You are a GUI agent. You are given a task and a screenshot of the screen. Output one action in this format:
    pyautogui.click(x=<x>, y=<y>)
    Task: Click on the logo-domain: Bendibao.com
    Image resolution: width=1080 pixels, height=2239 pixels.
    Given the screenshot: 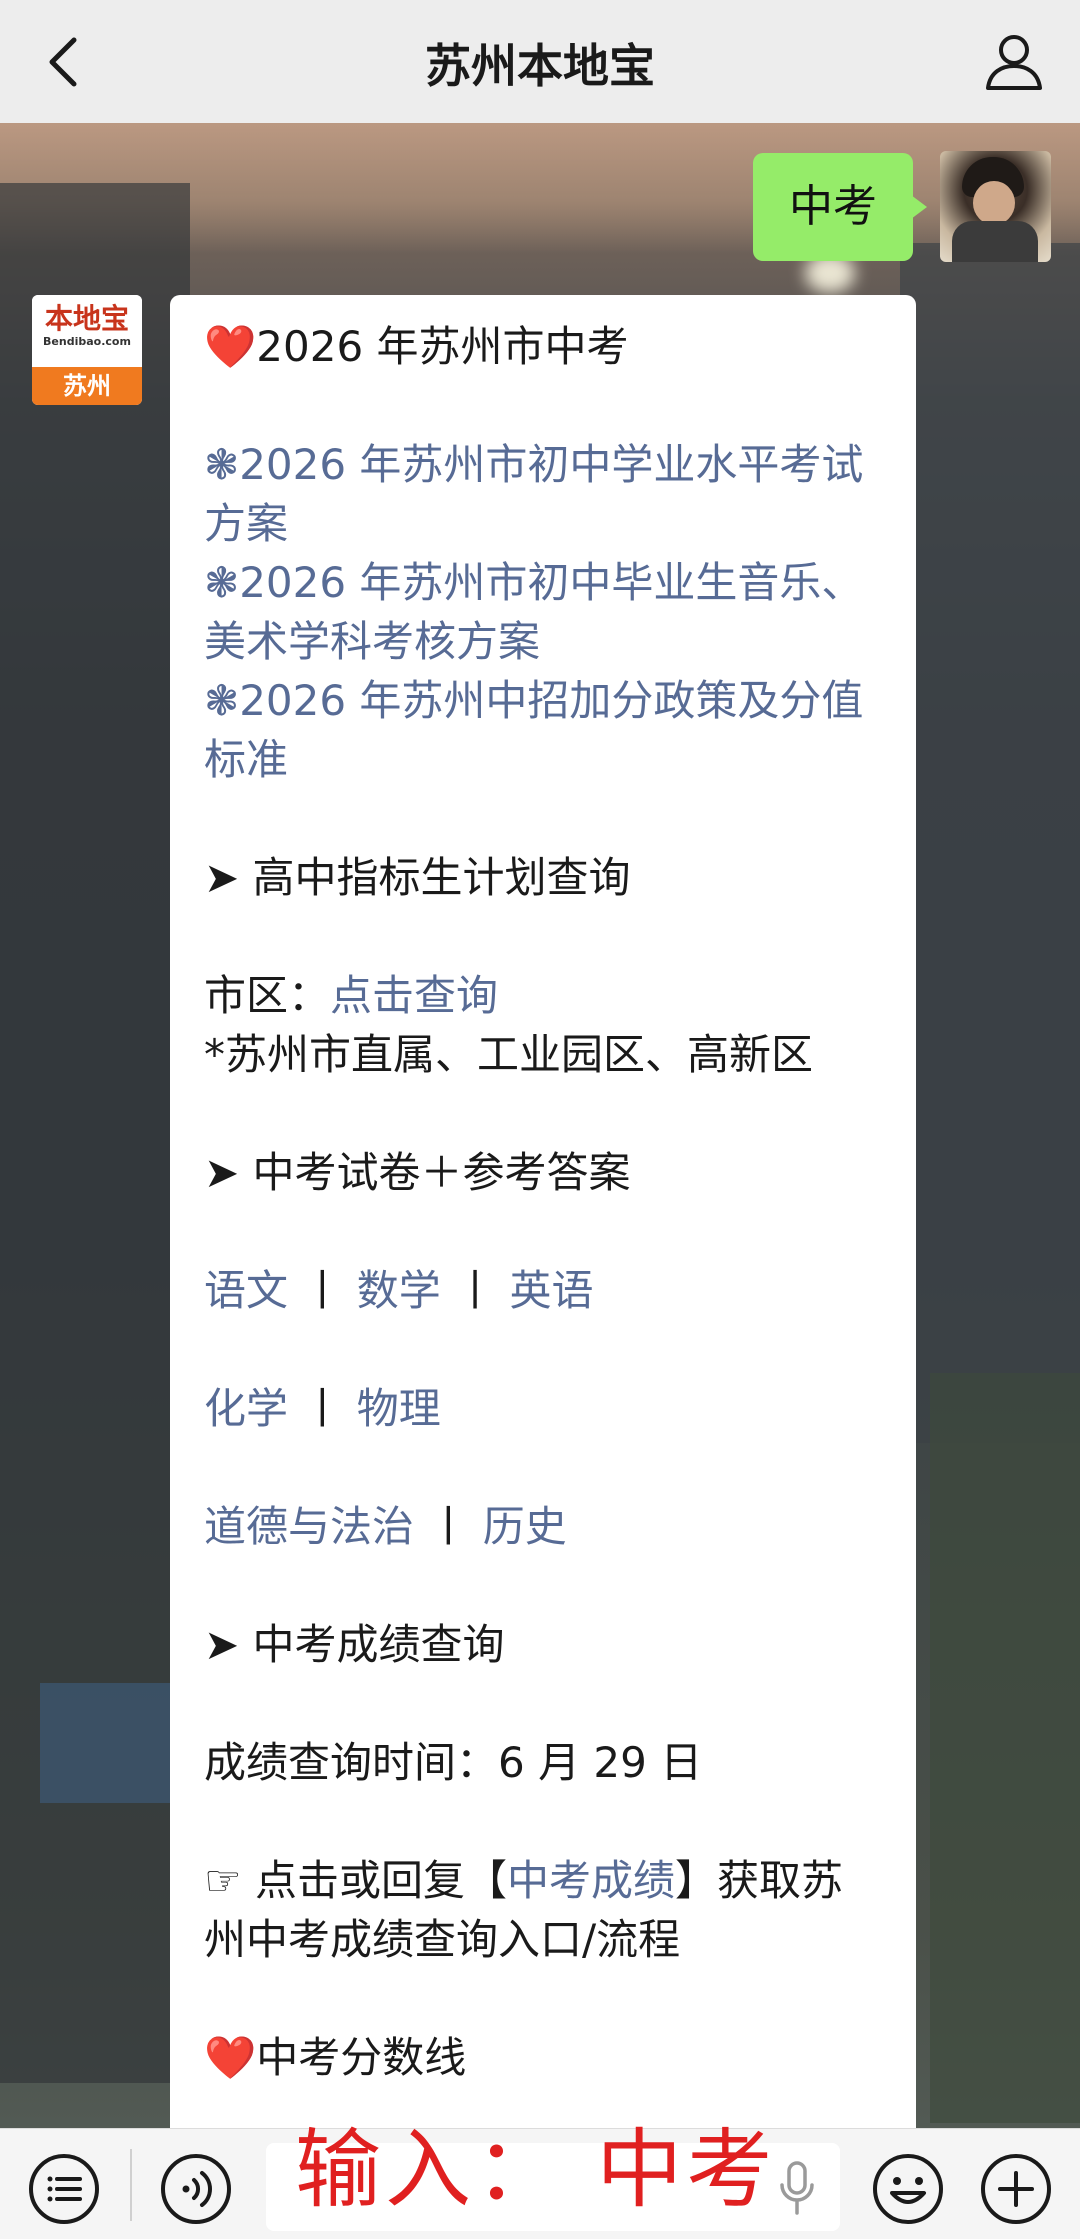 What is the action you would take?
    pyautogui.click(x=87, y=341)
    